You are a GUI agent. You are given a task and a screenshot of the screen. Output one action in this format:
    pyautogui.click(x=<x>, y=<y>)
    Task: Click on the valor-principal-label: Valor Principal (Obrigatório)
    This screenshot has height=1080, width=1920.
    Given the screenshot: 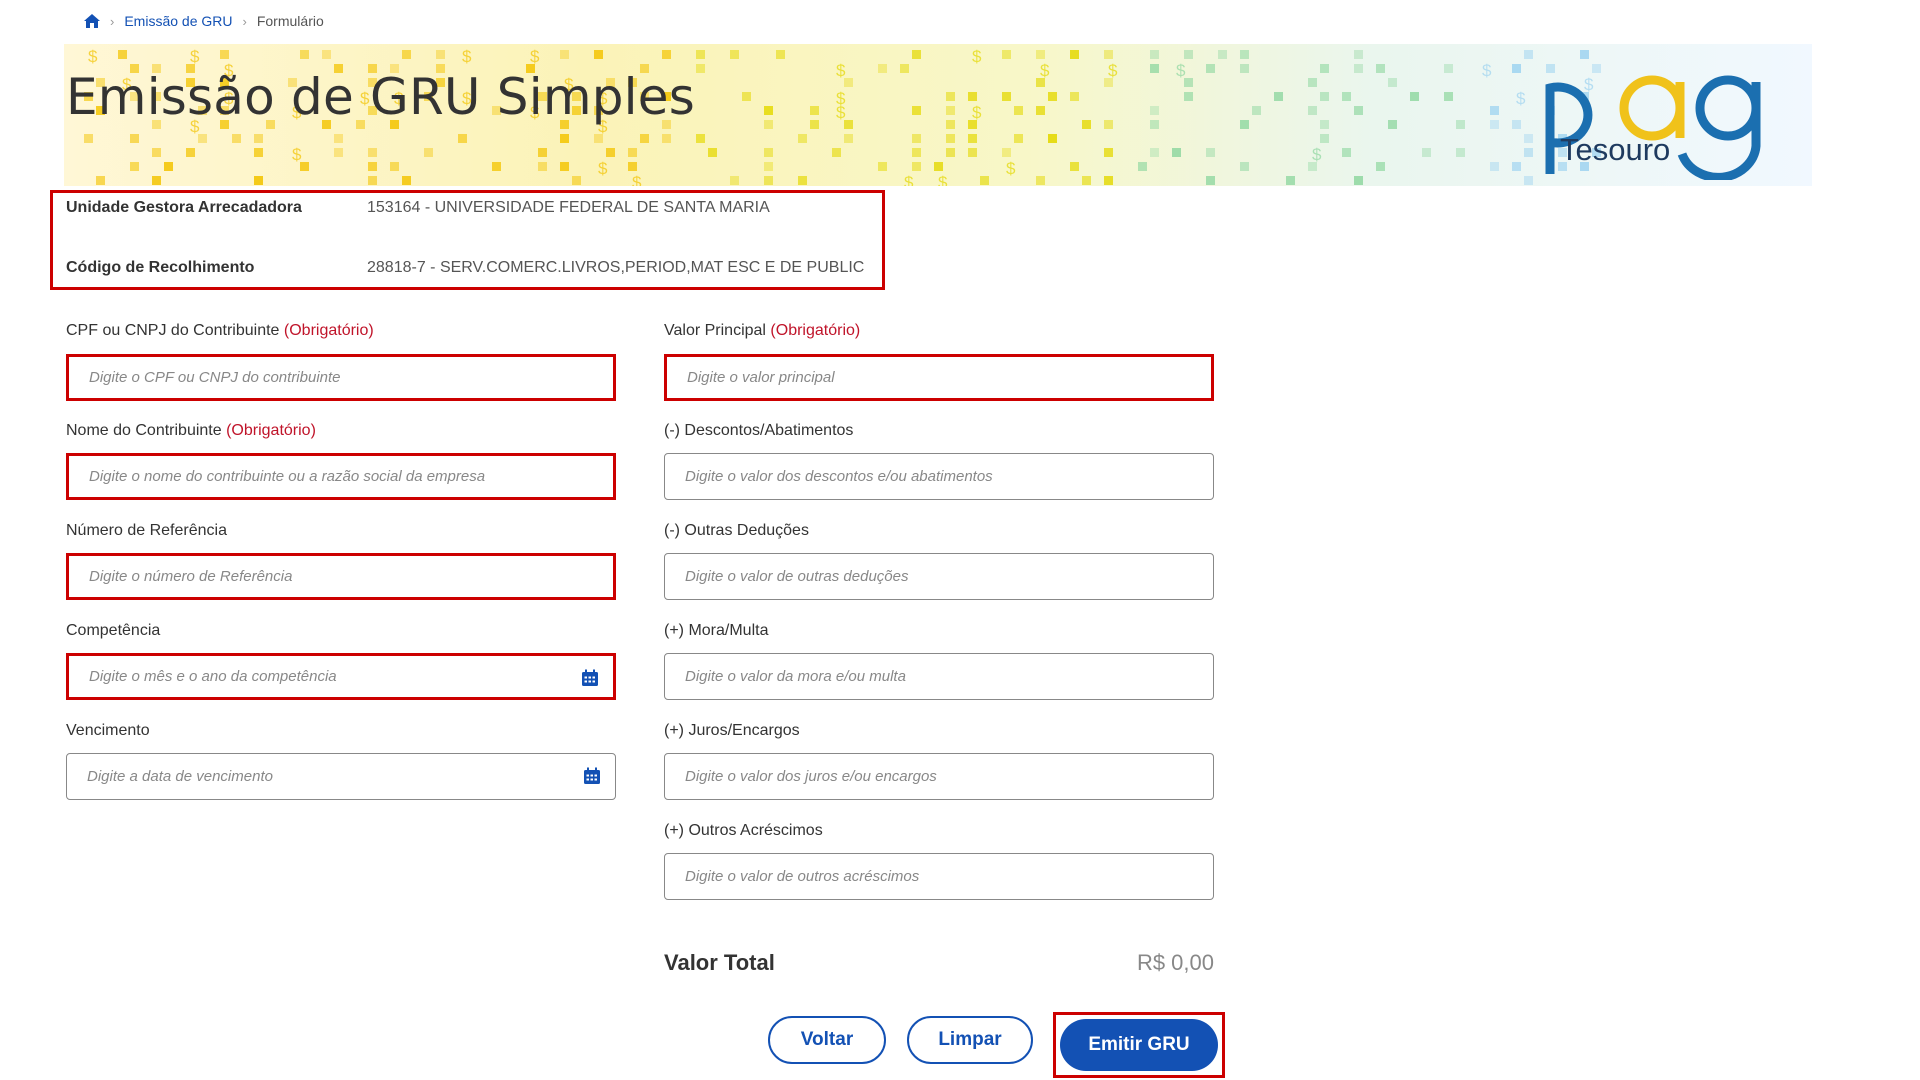 What is the action you would take?
    pyautogui.click(x=762, y=330)
    